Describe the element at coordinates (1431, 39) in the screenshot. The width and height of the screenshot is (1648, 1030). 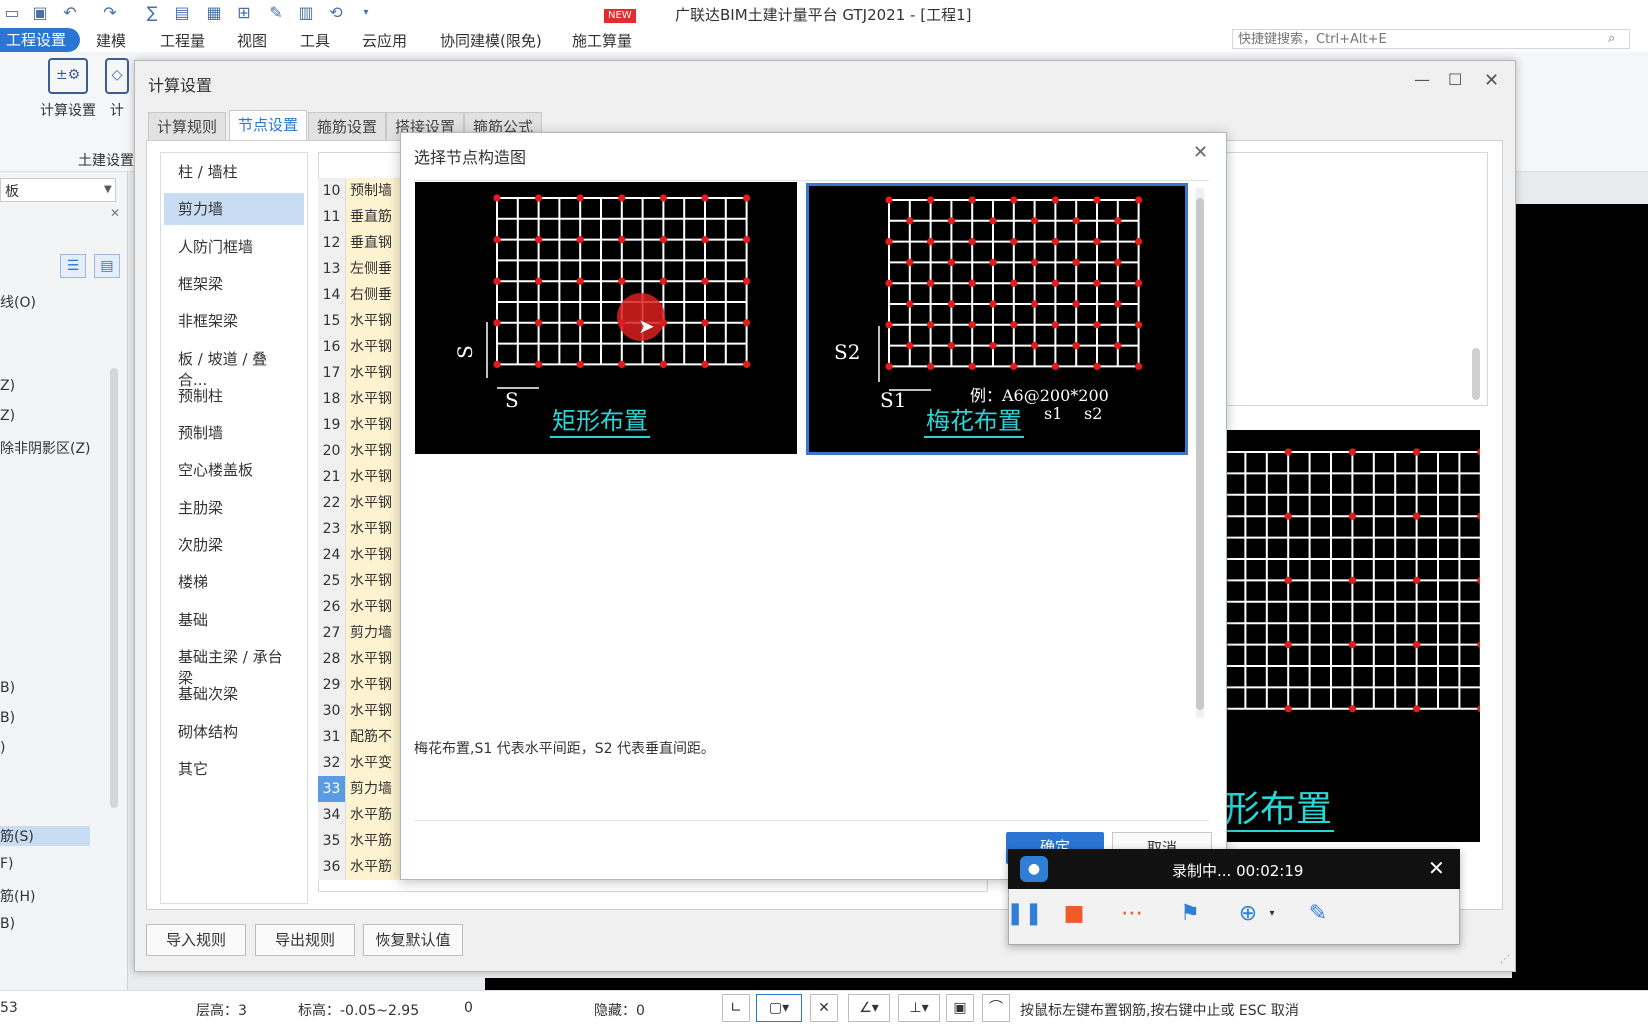
I see `quick-search-input` at that location.